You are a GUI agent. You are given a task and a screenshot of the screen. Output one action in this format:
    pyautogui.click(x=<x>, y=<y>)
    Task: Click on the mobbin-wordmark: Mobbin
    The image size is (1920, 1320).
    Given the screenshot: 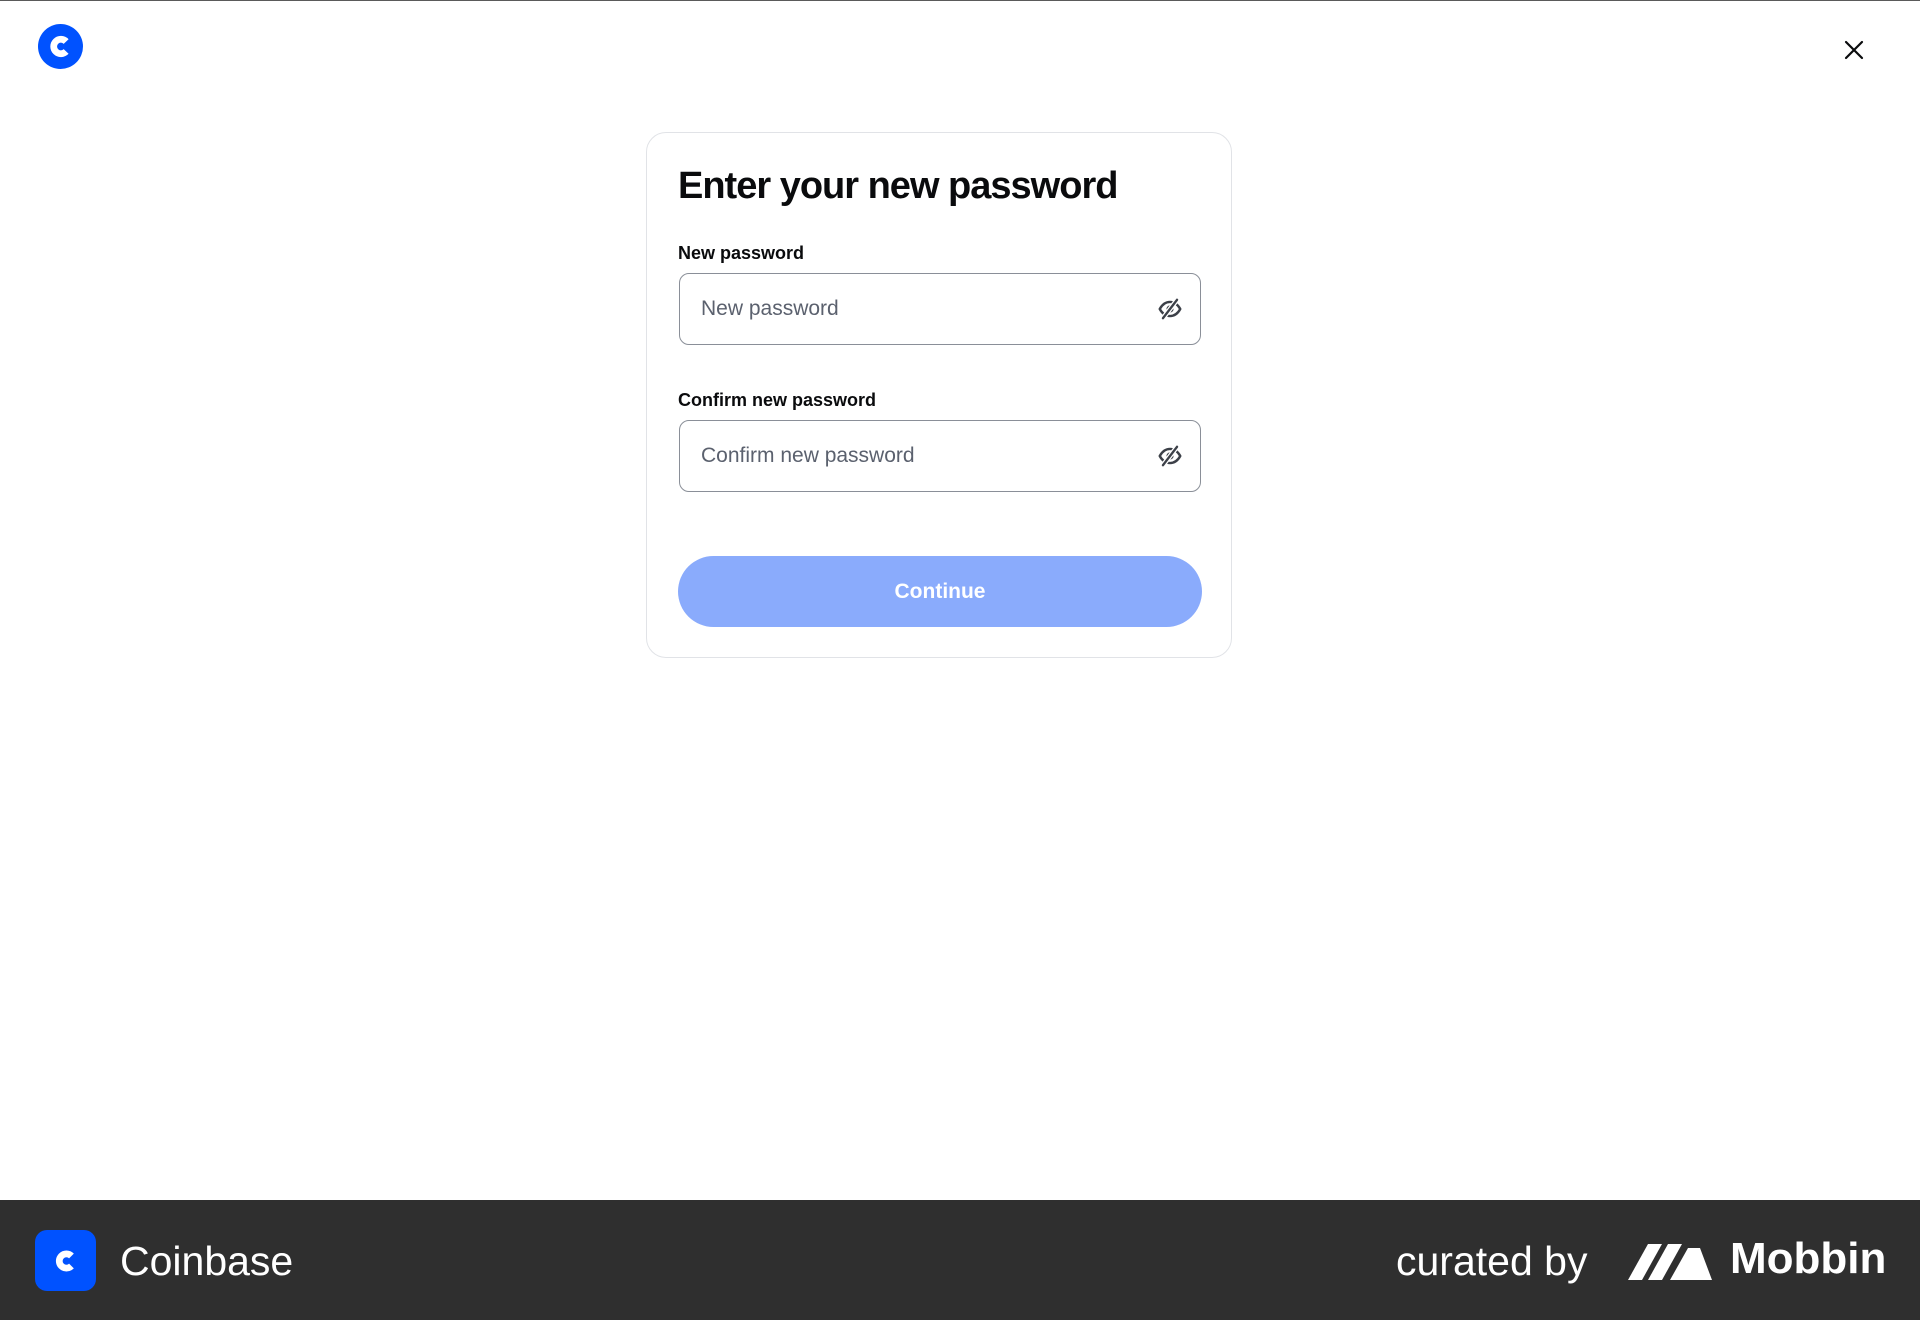 What is the action you would take?
    pyautogui.click(x=1808, y=1258)
    